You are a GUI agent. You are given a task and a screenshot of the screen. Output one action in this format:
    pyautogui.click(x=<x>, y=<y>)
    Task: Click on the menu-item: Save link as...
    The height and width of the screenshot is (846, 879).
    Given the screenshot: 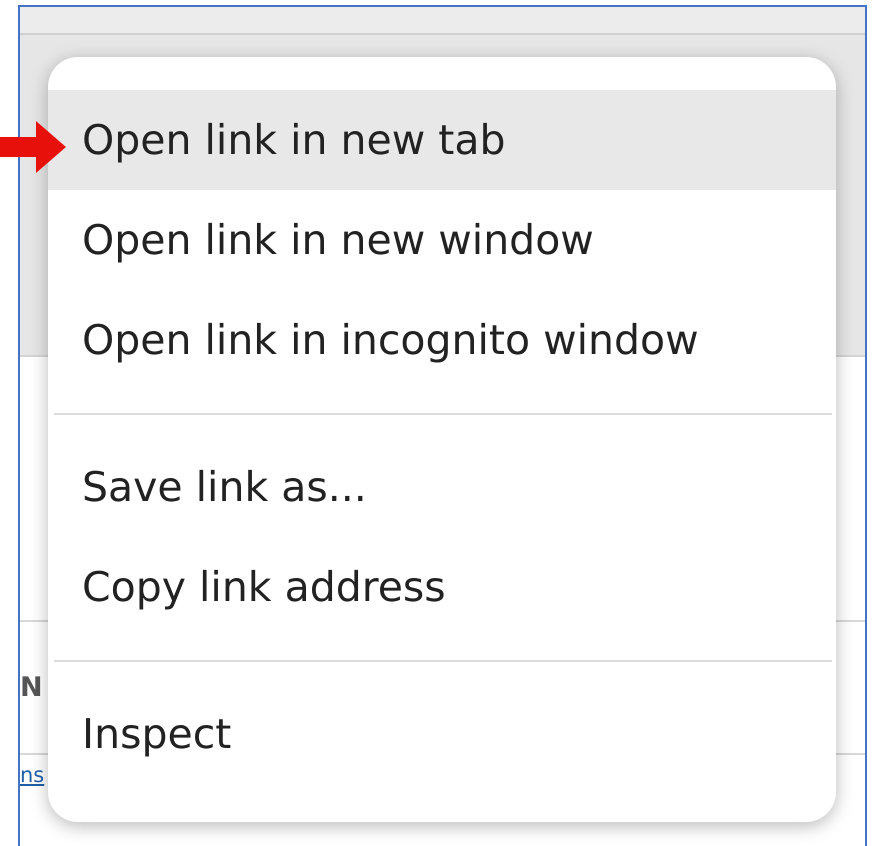 What is the action you would take?
    pyautogui.click(x=442, y=487)
    